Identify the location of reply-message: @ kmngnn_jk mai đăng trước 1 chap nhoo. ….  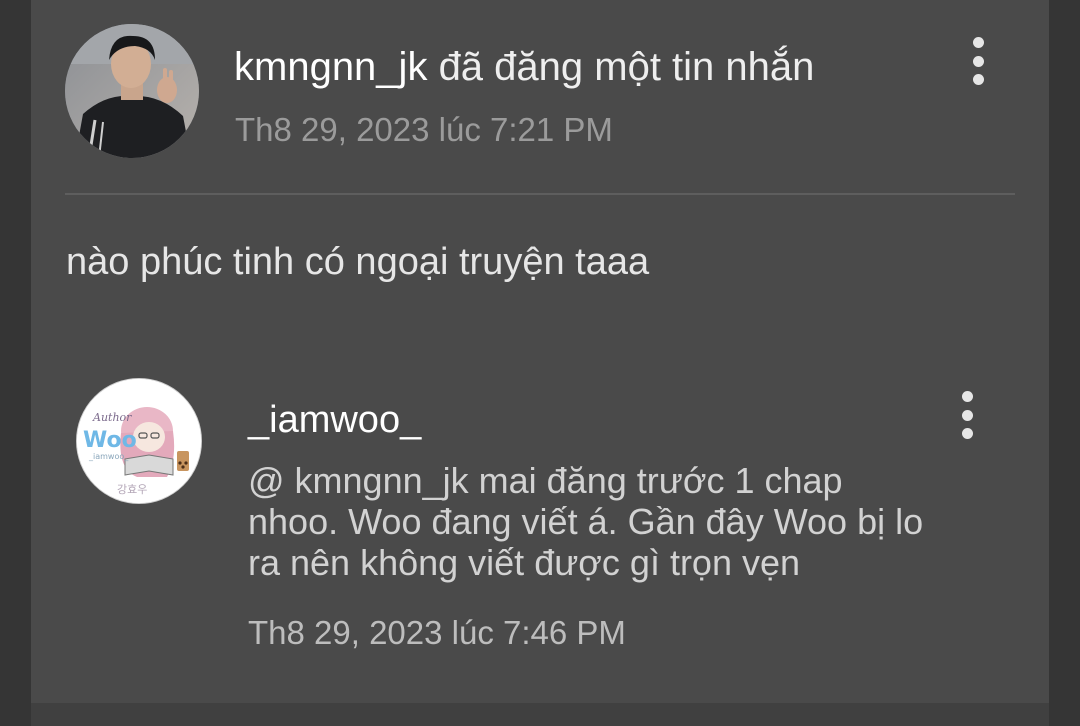
(628, 521).